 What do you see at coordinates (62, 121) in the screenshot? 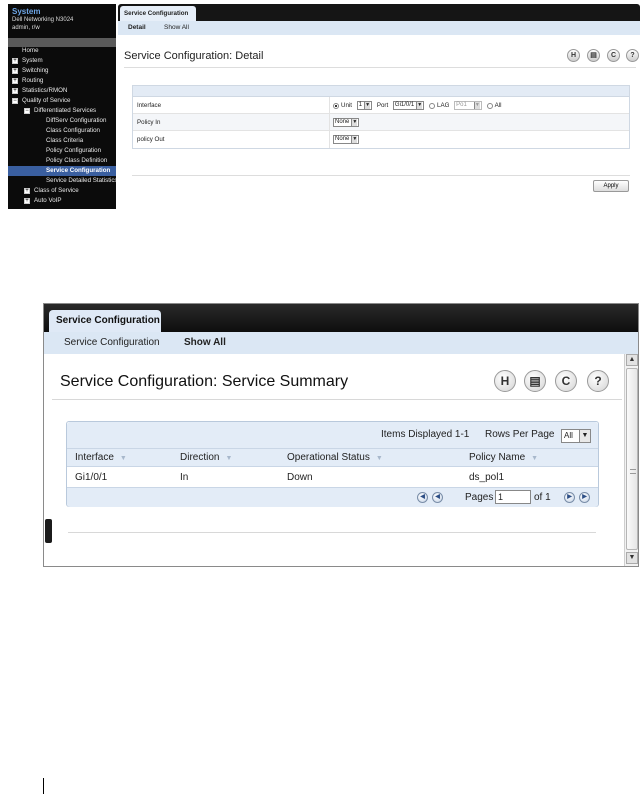
I see `sidebar-item: DiffServ Configuration` at bounding box center [62, 121].